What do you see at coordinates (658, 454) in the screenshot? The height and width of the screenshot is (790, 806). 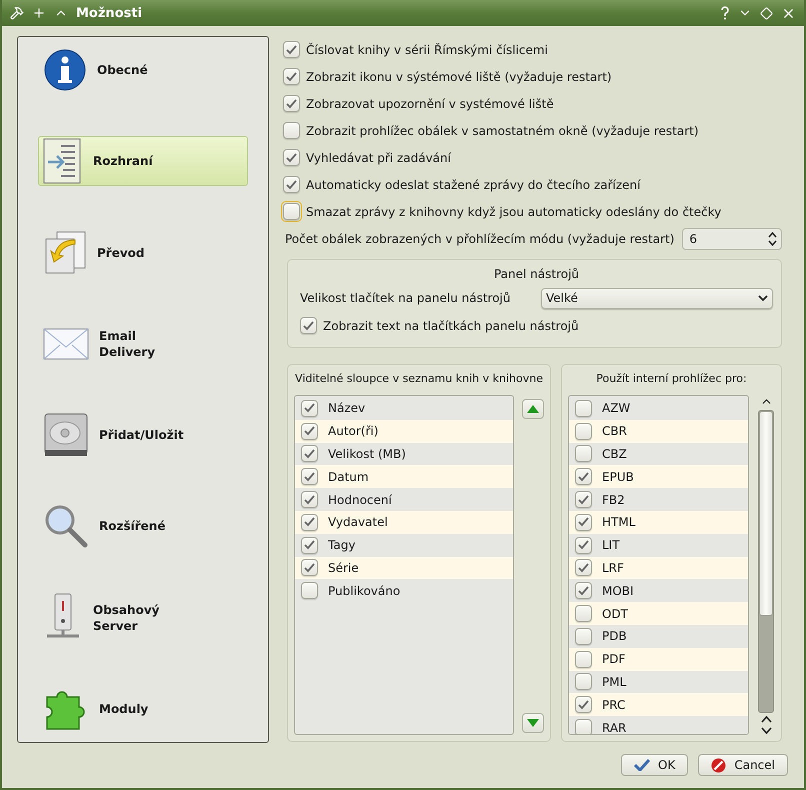 I see `list-item: CBZ` at bounding box center [658, 454].